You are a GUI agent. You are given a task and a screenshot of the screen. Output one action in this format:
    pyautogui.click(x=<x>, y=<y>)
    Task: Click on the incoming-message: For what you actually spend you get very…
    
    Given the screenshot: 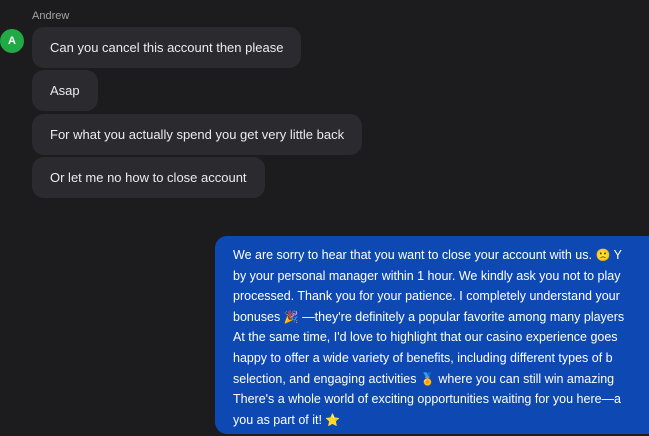 What is the action you would take?
    pyautogui.click(x=197, y=134)
    